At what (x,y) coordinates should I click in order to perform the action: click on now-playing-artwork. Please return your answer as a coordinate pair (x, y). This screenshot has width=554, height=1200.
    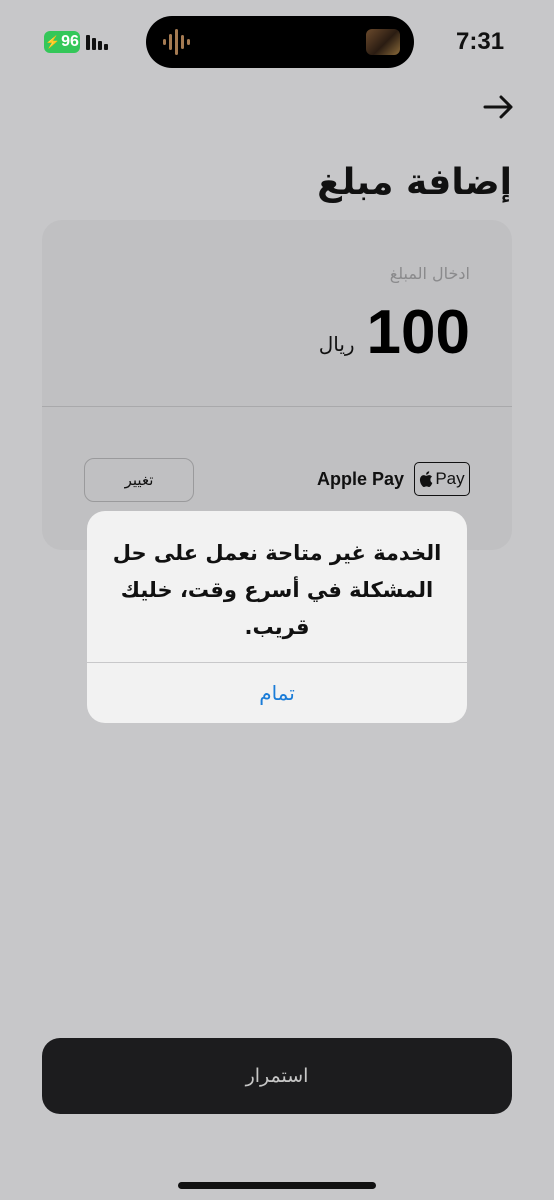
    Looking at the image, I should click on (383, 42).